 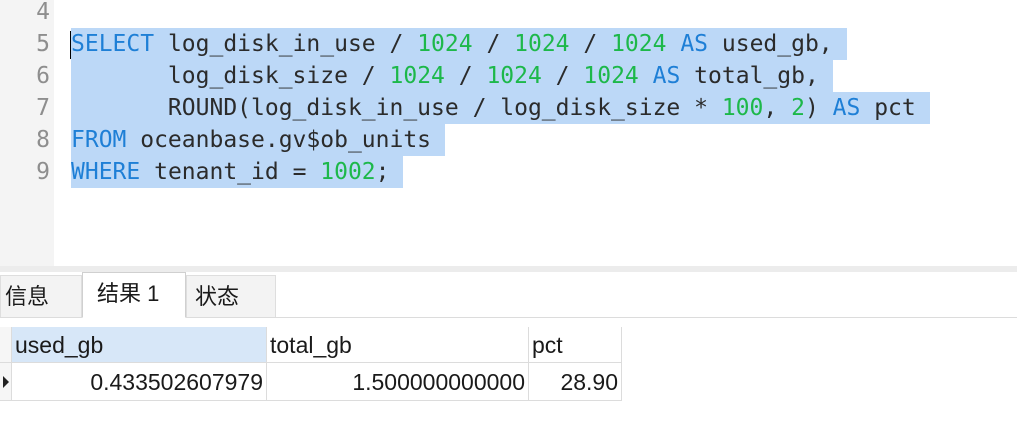 What do you see at coordinates (43, 12) in the screenshot?
I see `line-number: 4` at bounding box center [43, 12].